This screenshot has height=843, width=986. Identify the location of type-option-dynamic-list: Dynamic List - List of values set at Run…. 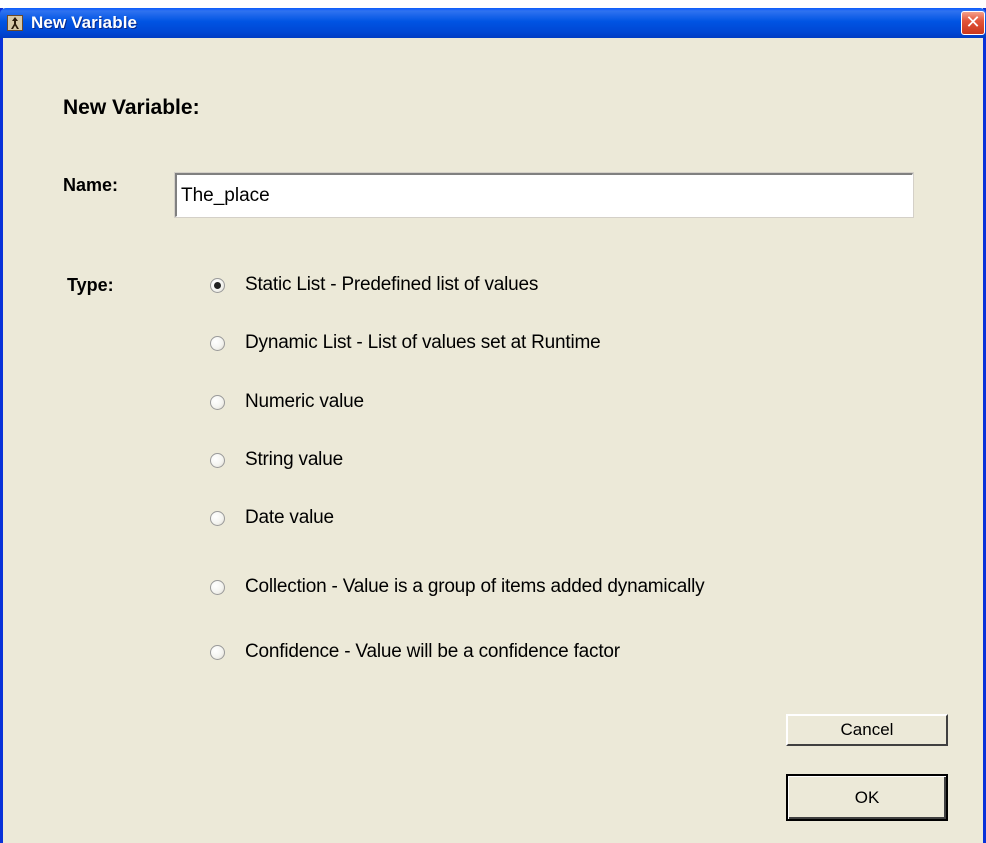
(405, 343).